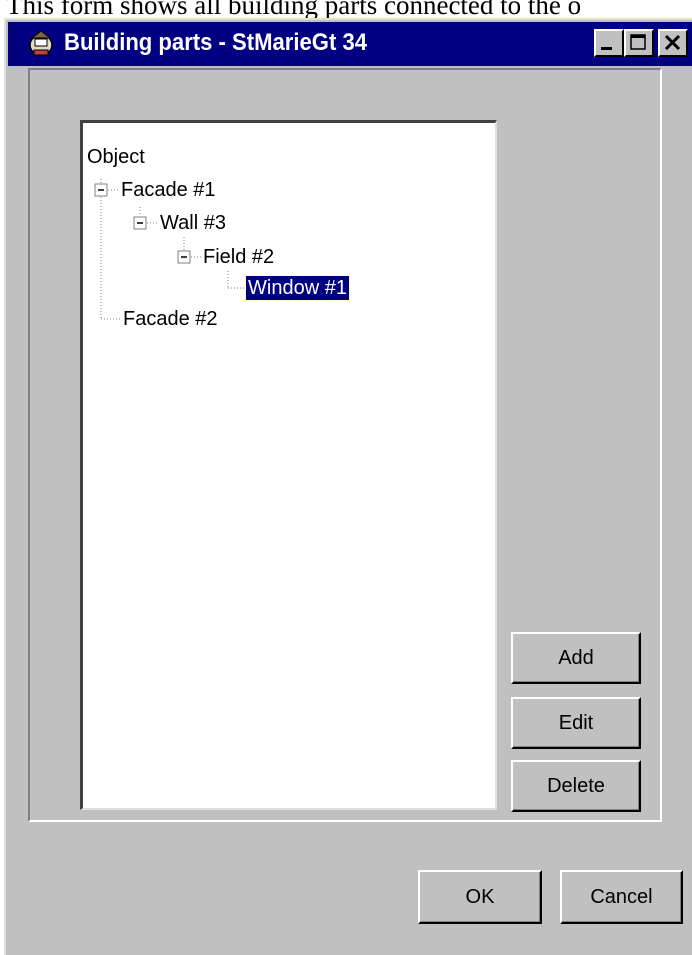 The width and height of the screenshot is (692, 955). What do you see at coordinates (238, 257) in the screenshot?
I see `tree-node-field-2: Field #2` at bounding box center [238, 257].